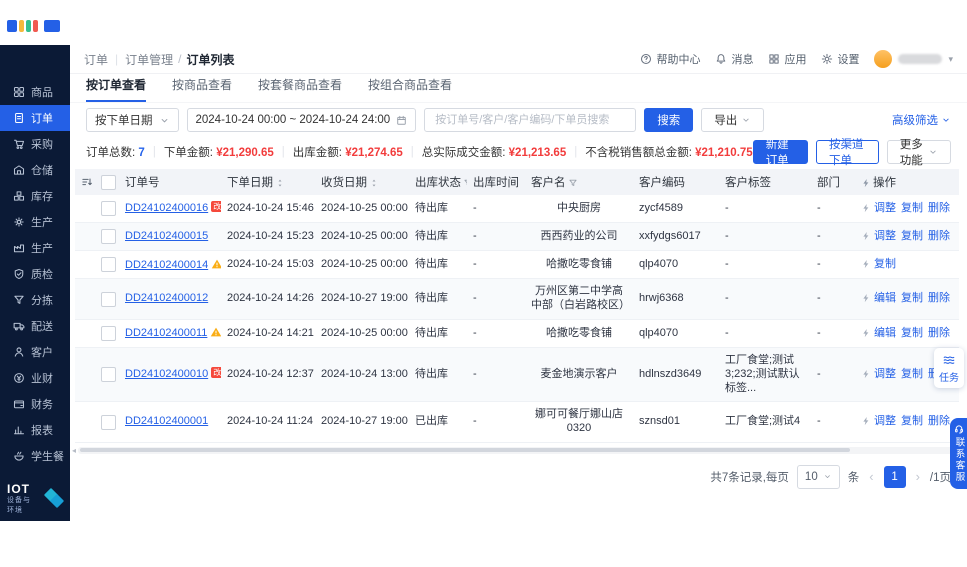 The height and width of the screenshot is (567, 967). I want to click on sidebar-item-biz-finance: 业财, so click(35, 378).